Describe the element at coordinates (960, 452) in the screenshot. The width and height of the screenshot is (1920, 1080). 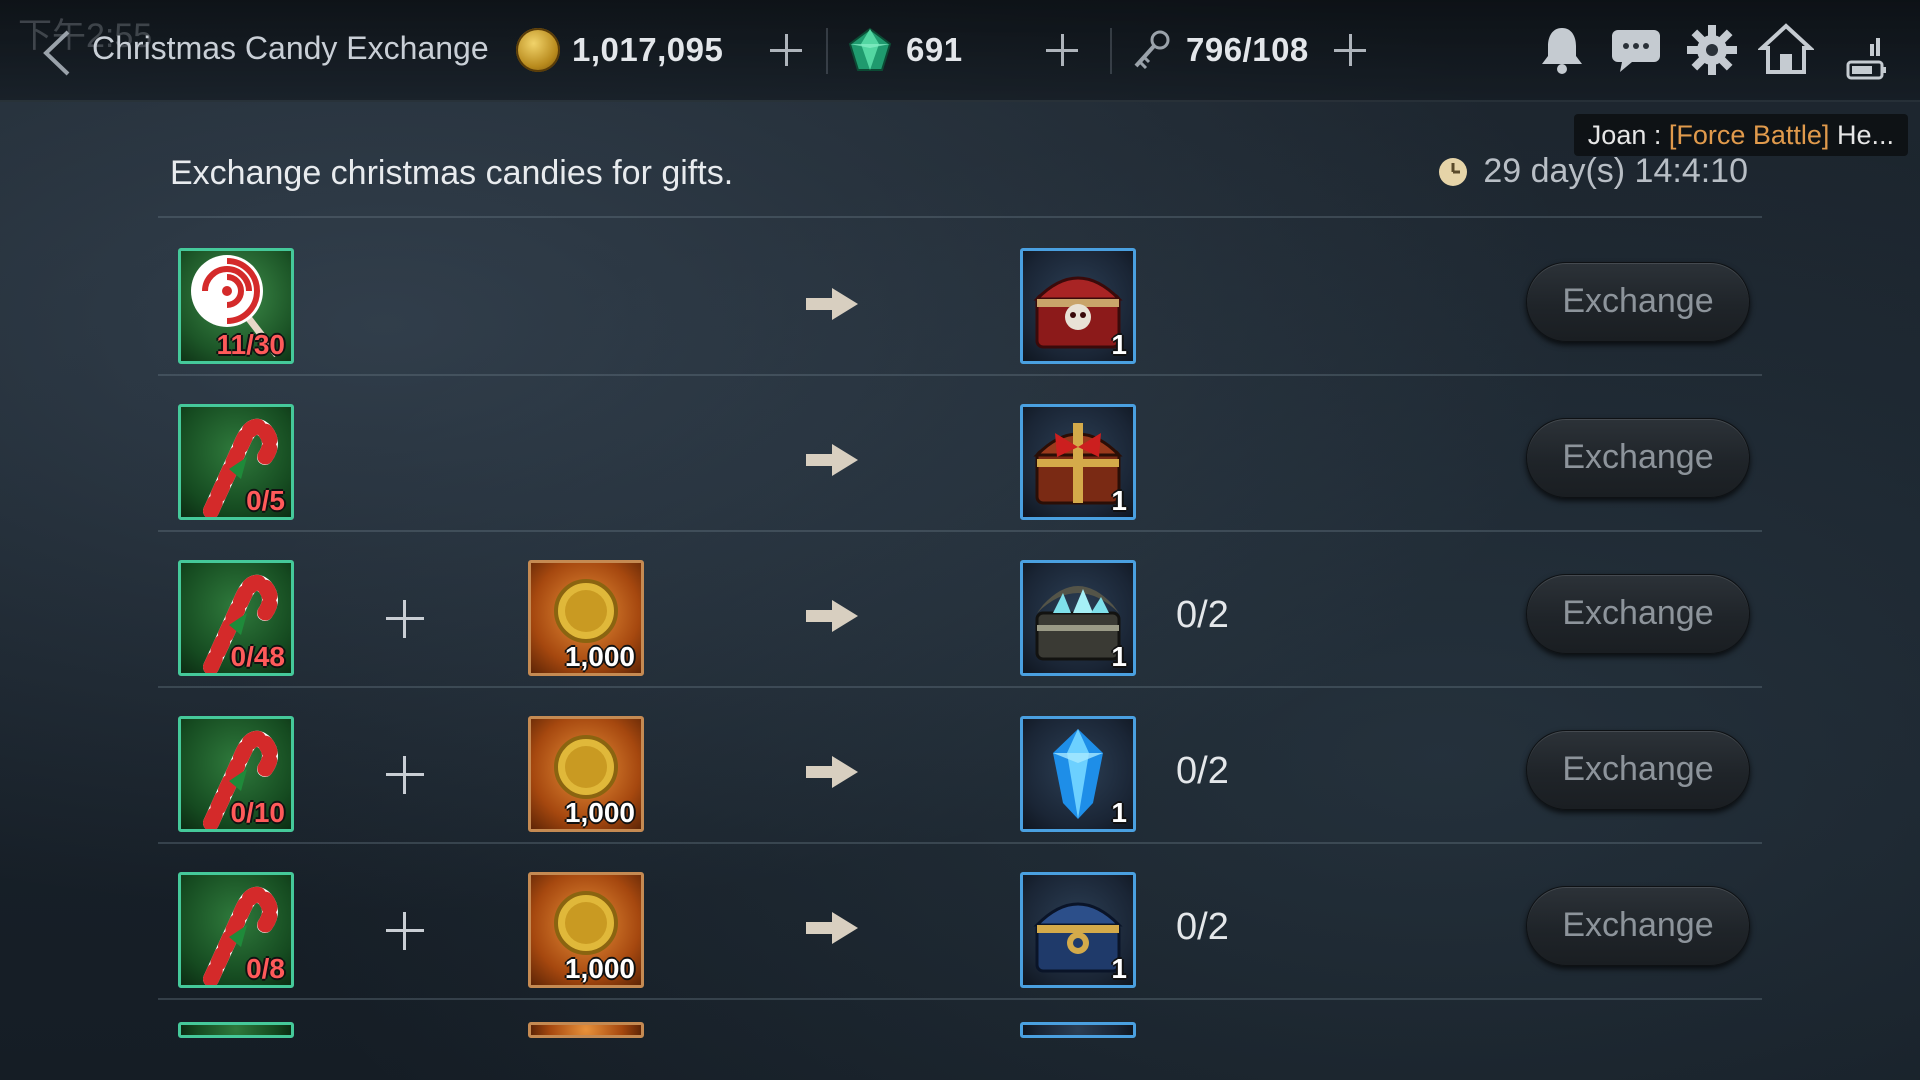
I see `exchange-row: 0/5 1 Exchange` at that location.